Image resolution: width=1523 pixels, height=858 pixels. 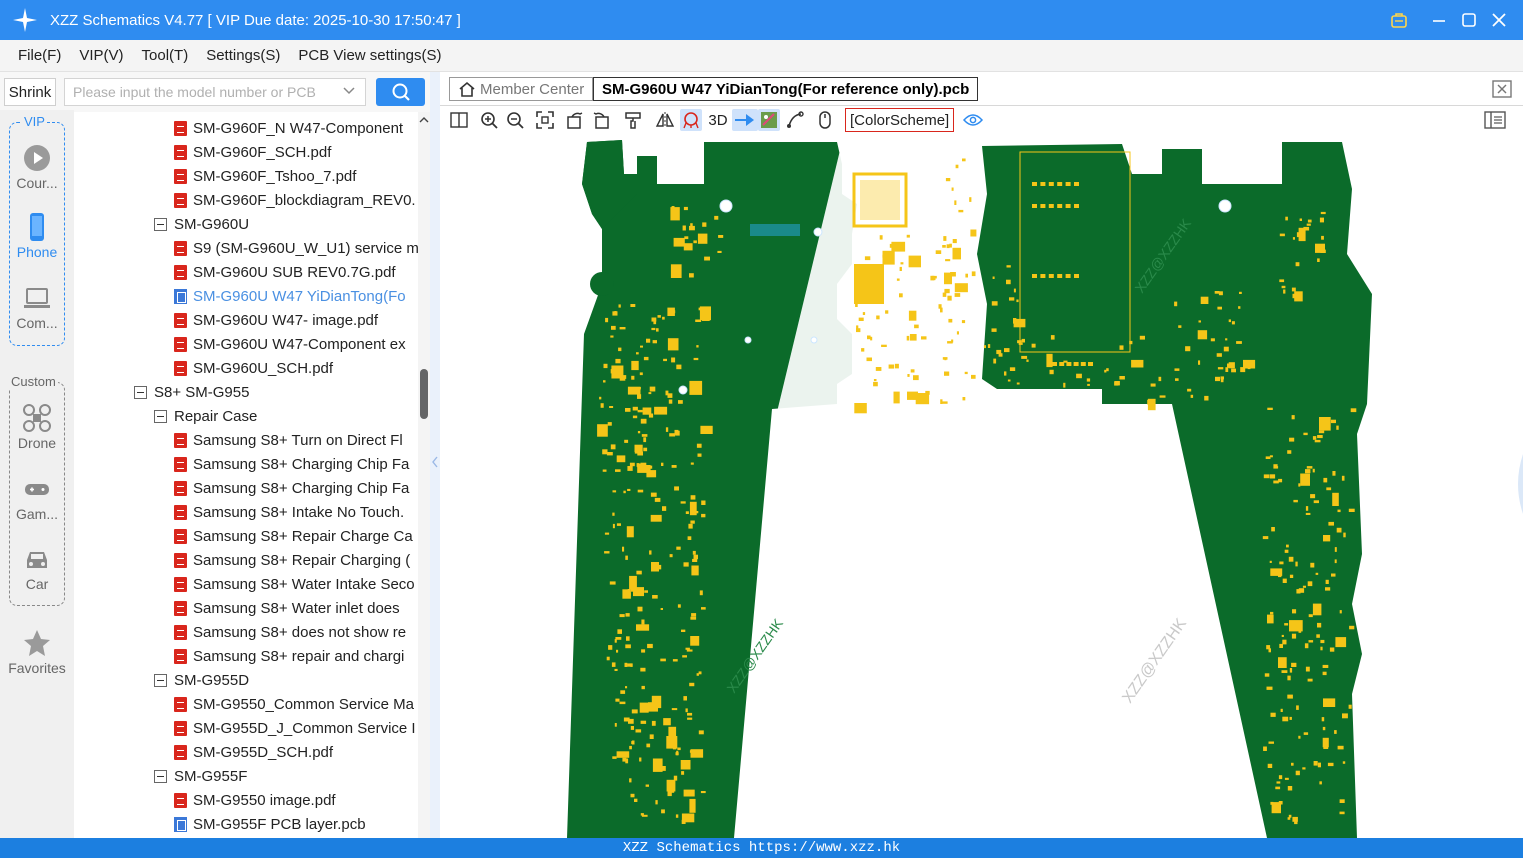 I want to click on tree-file: Samsung S8+ Water inlet does, so click(x=287, y=608).